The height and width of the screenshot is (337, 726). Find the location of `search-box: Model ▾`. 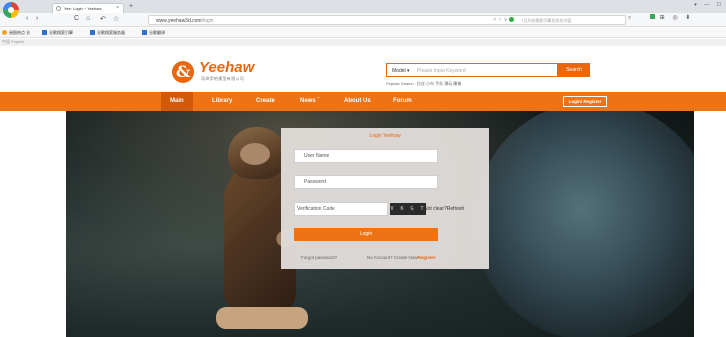

search-box: Model ▾ is located at coordinates (472, 70).